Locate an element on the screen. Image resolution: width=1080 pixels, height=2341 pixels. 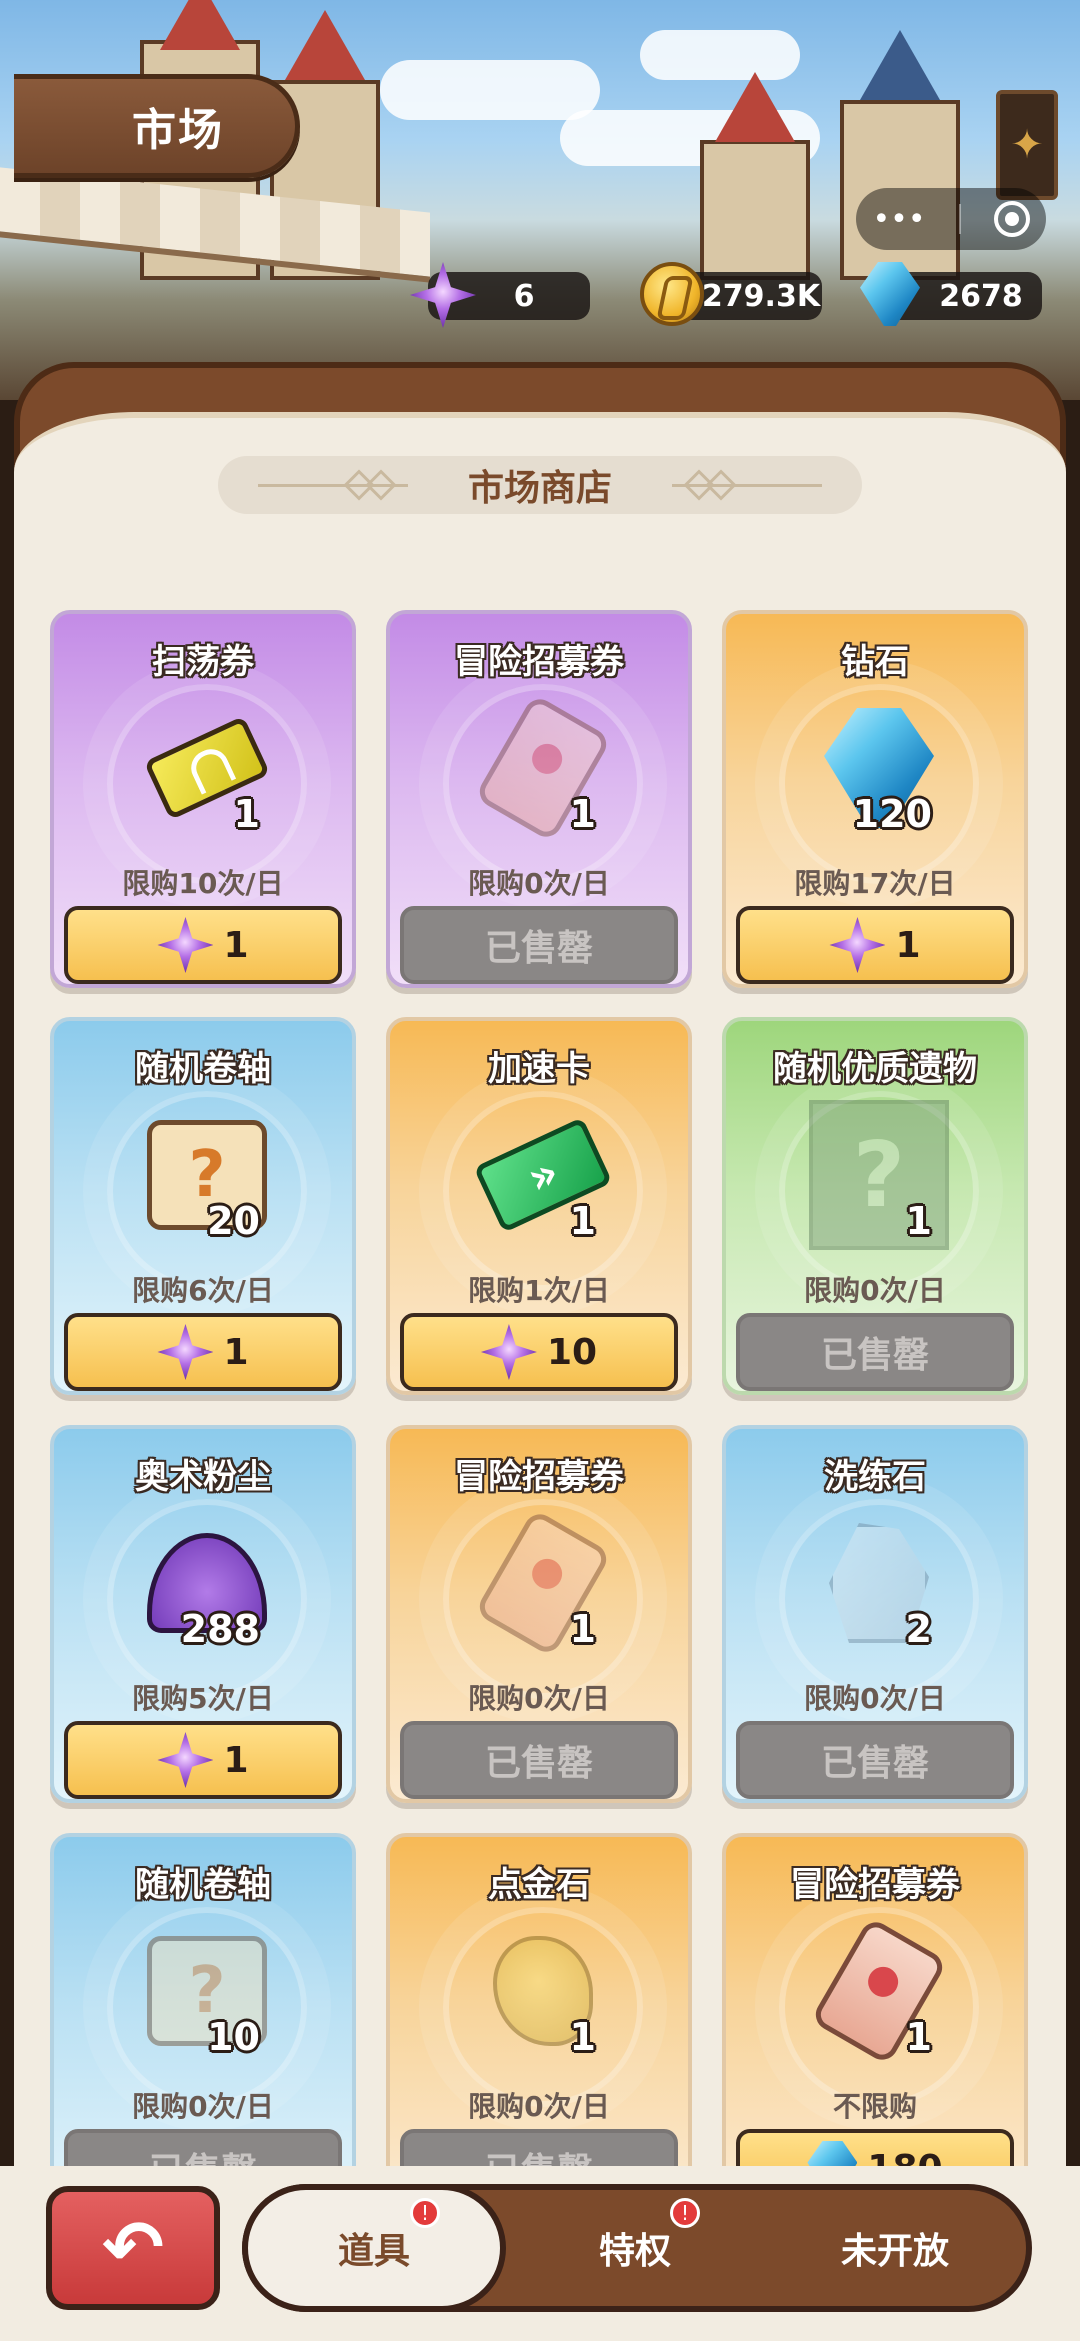
tab-locked-label: 未开放 is located at coordinates (894, 2251).